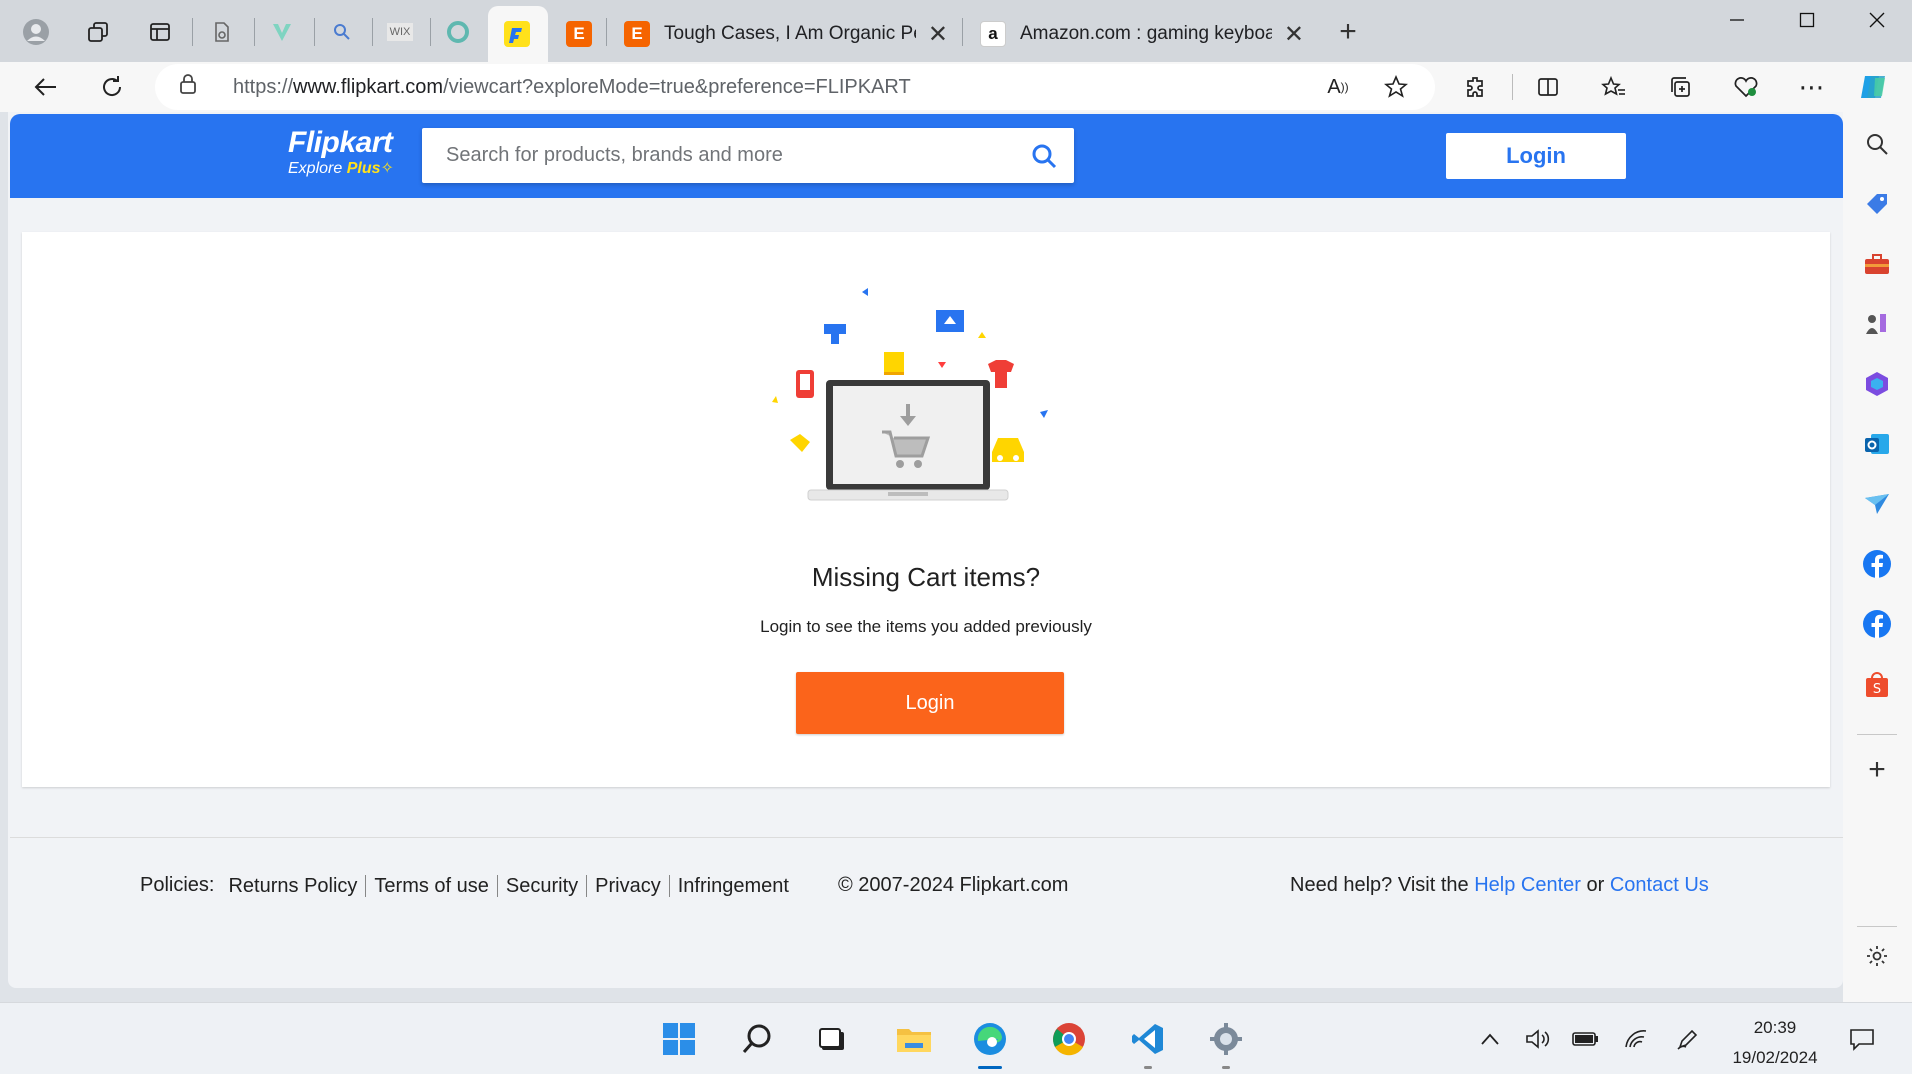 The image size is (1912, 1074). What do you see at coordinates (1737, 20) in the screenshot?
I see `minimize-icon` at bounding box center [1737, 20].